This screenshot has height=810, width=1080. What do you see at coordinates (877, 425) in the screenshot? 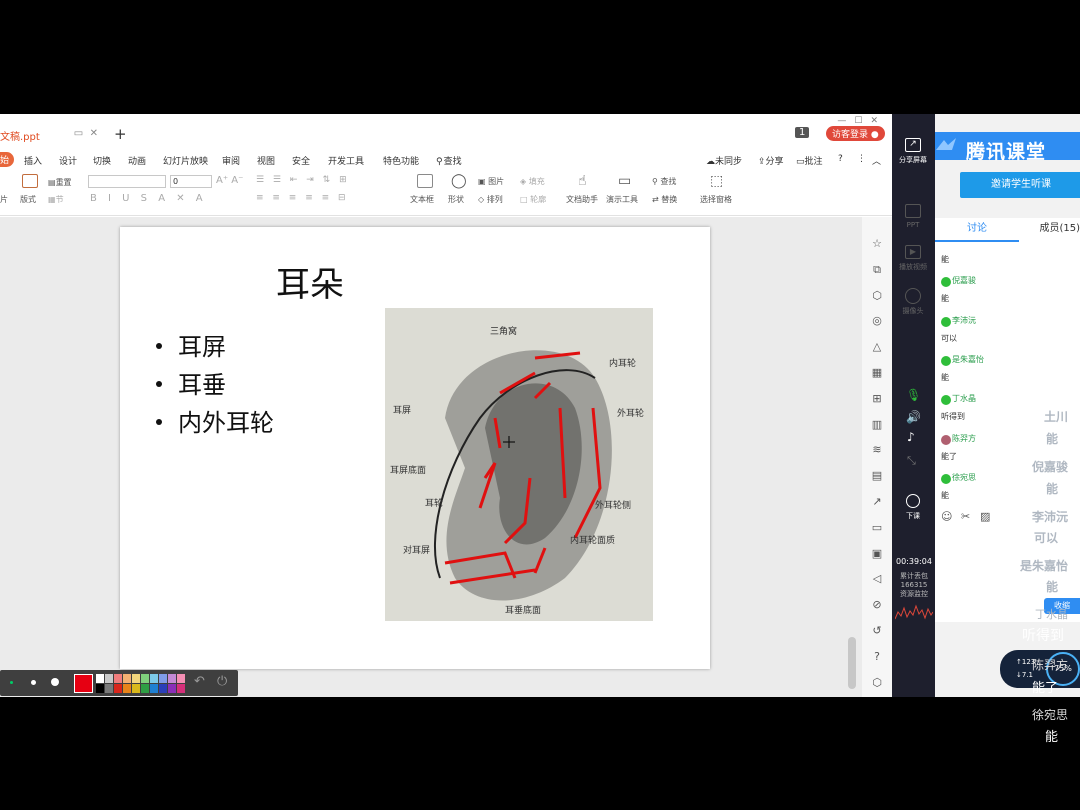
I see `side-chart-icon: ▥` at bounding box center [877, 425].